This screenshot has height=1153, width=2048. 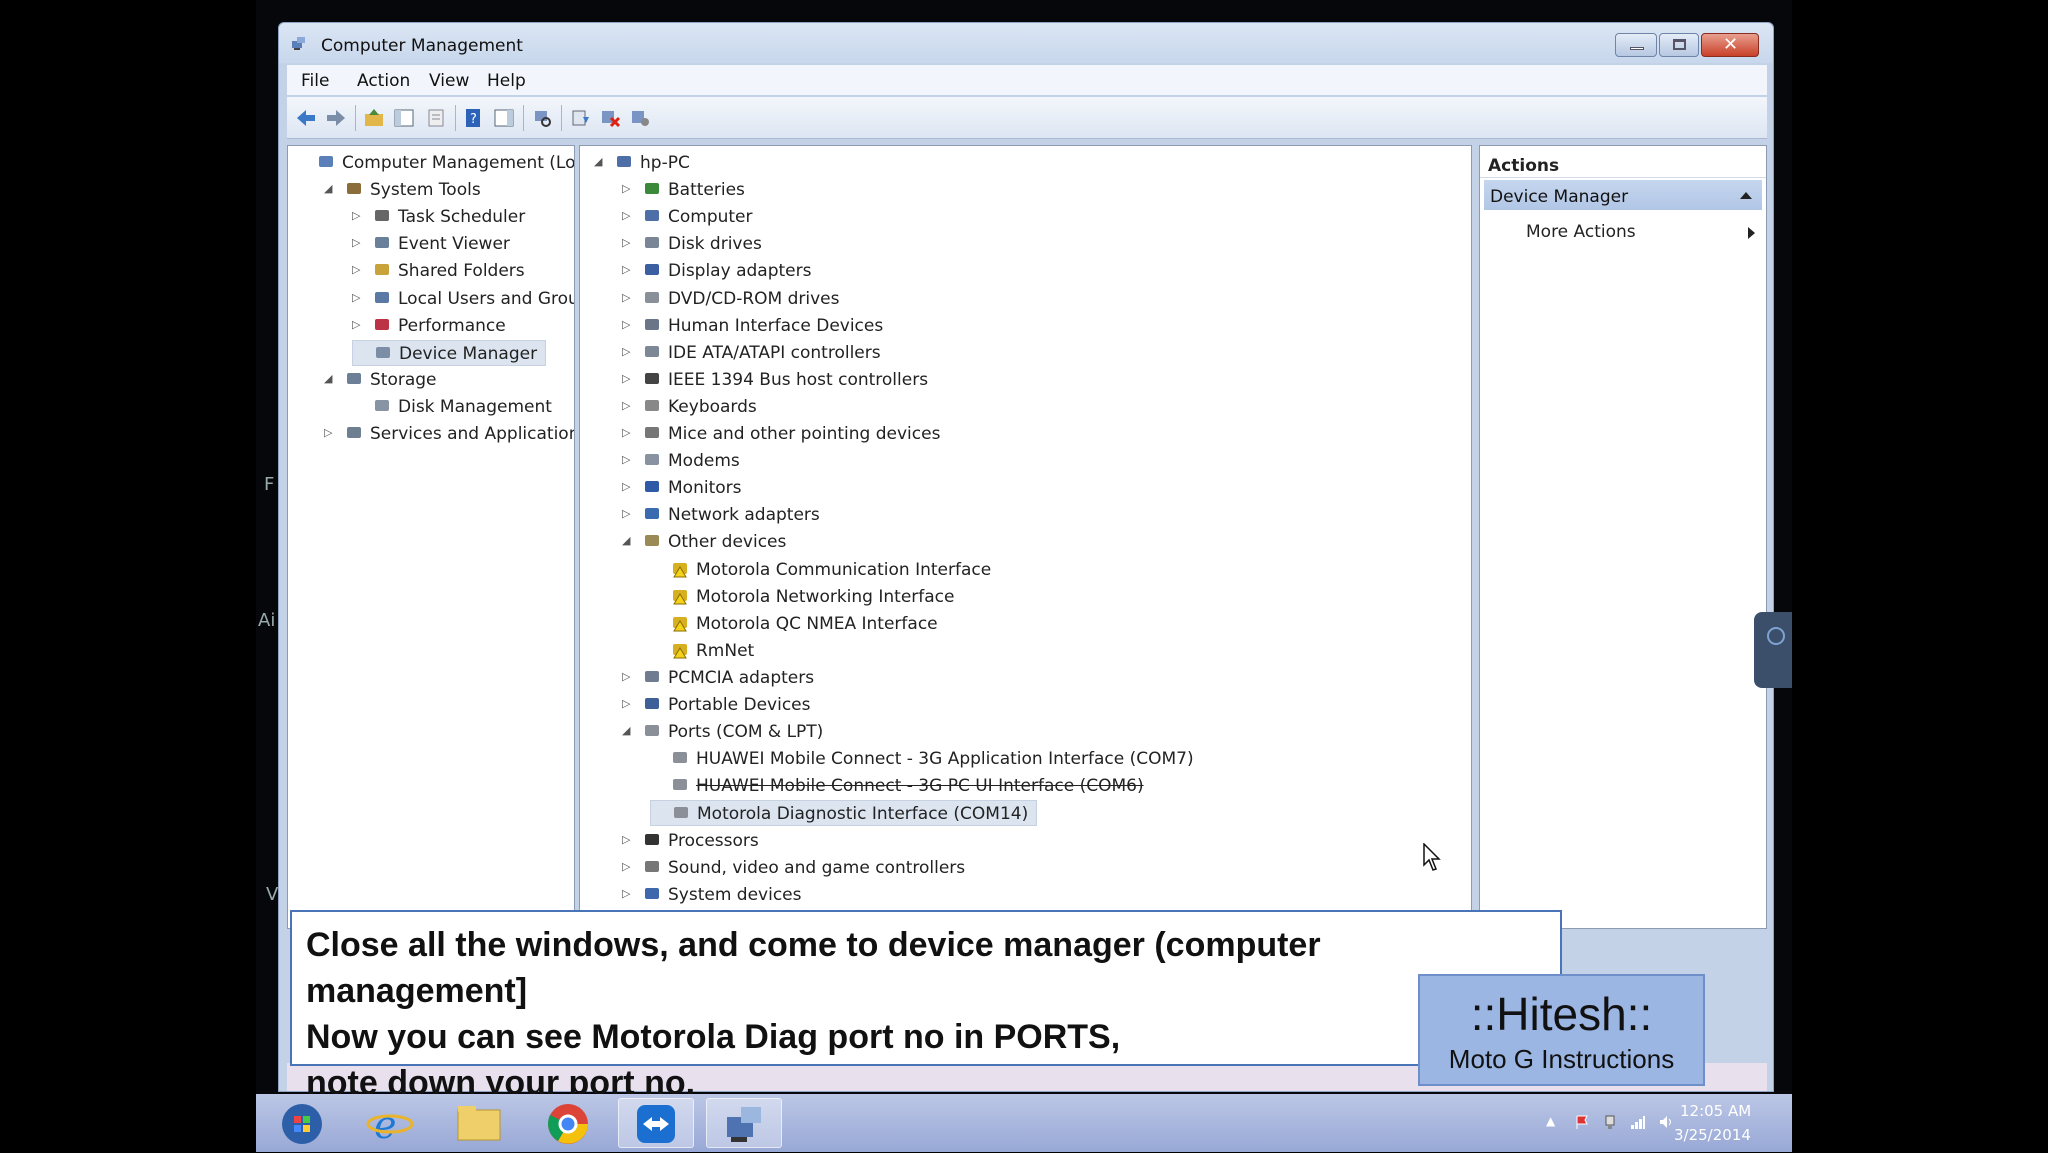 What do you see at coordinates (486, 298) in the screenshot?
I see `console-tree-item-label: Local Users and Groups` at bounding box center [486, 298].